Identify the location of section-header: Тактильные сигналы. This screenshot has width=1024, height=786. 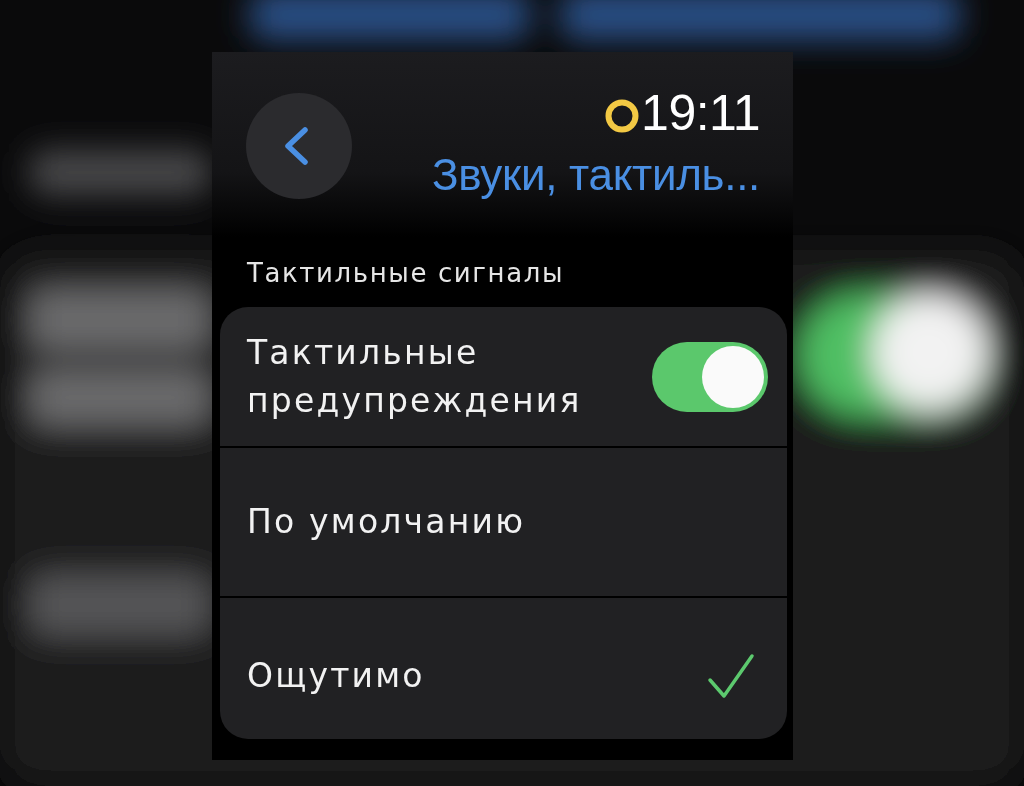
(406, 273).